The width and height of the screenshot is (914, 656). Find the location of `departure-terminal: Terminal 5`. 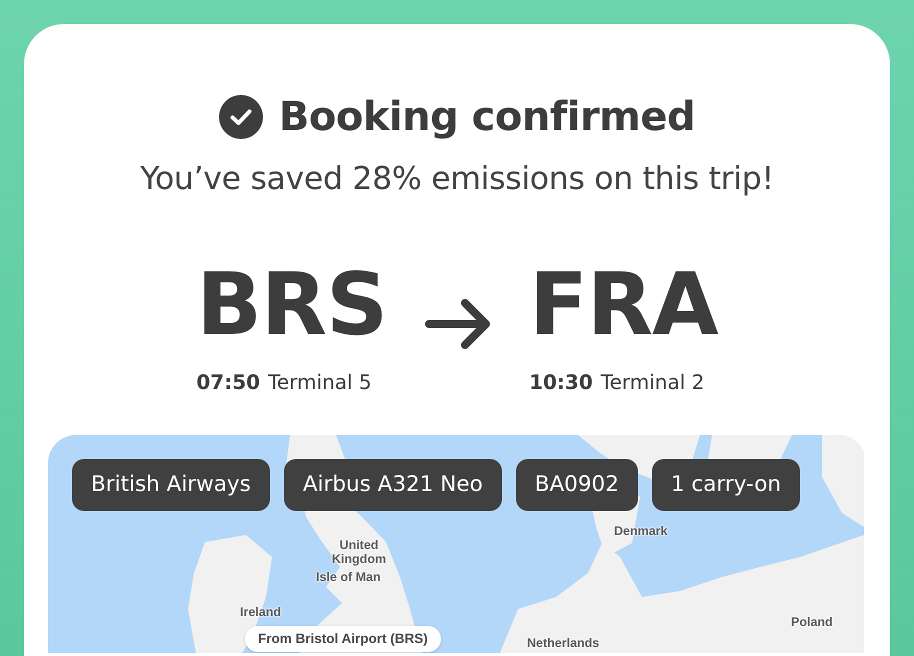

departure-terminal: Terminal 5 is located at coordinates (320, 382).